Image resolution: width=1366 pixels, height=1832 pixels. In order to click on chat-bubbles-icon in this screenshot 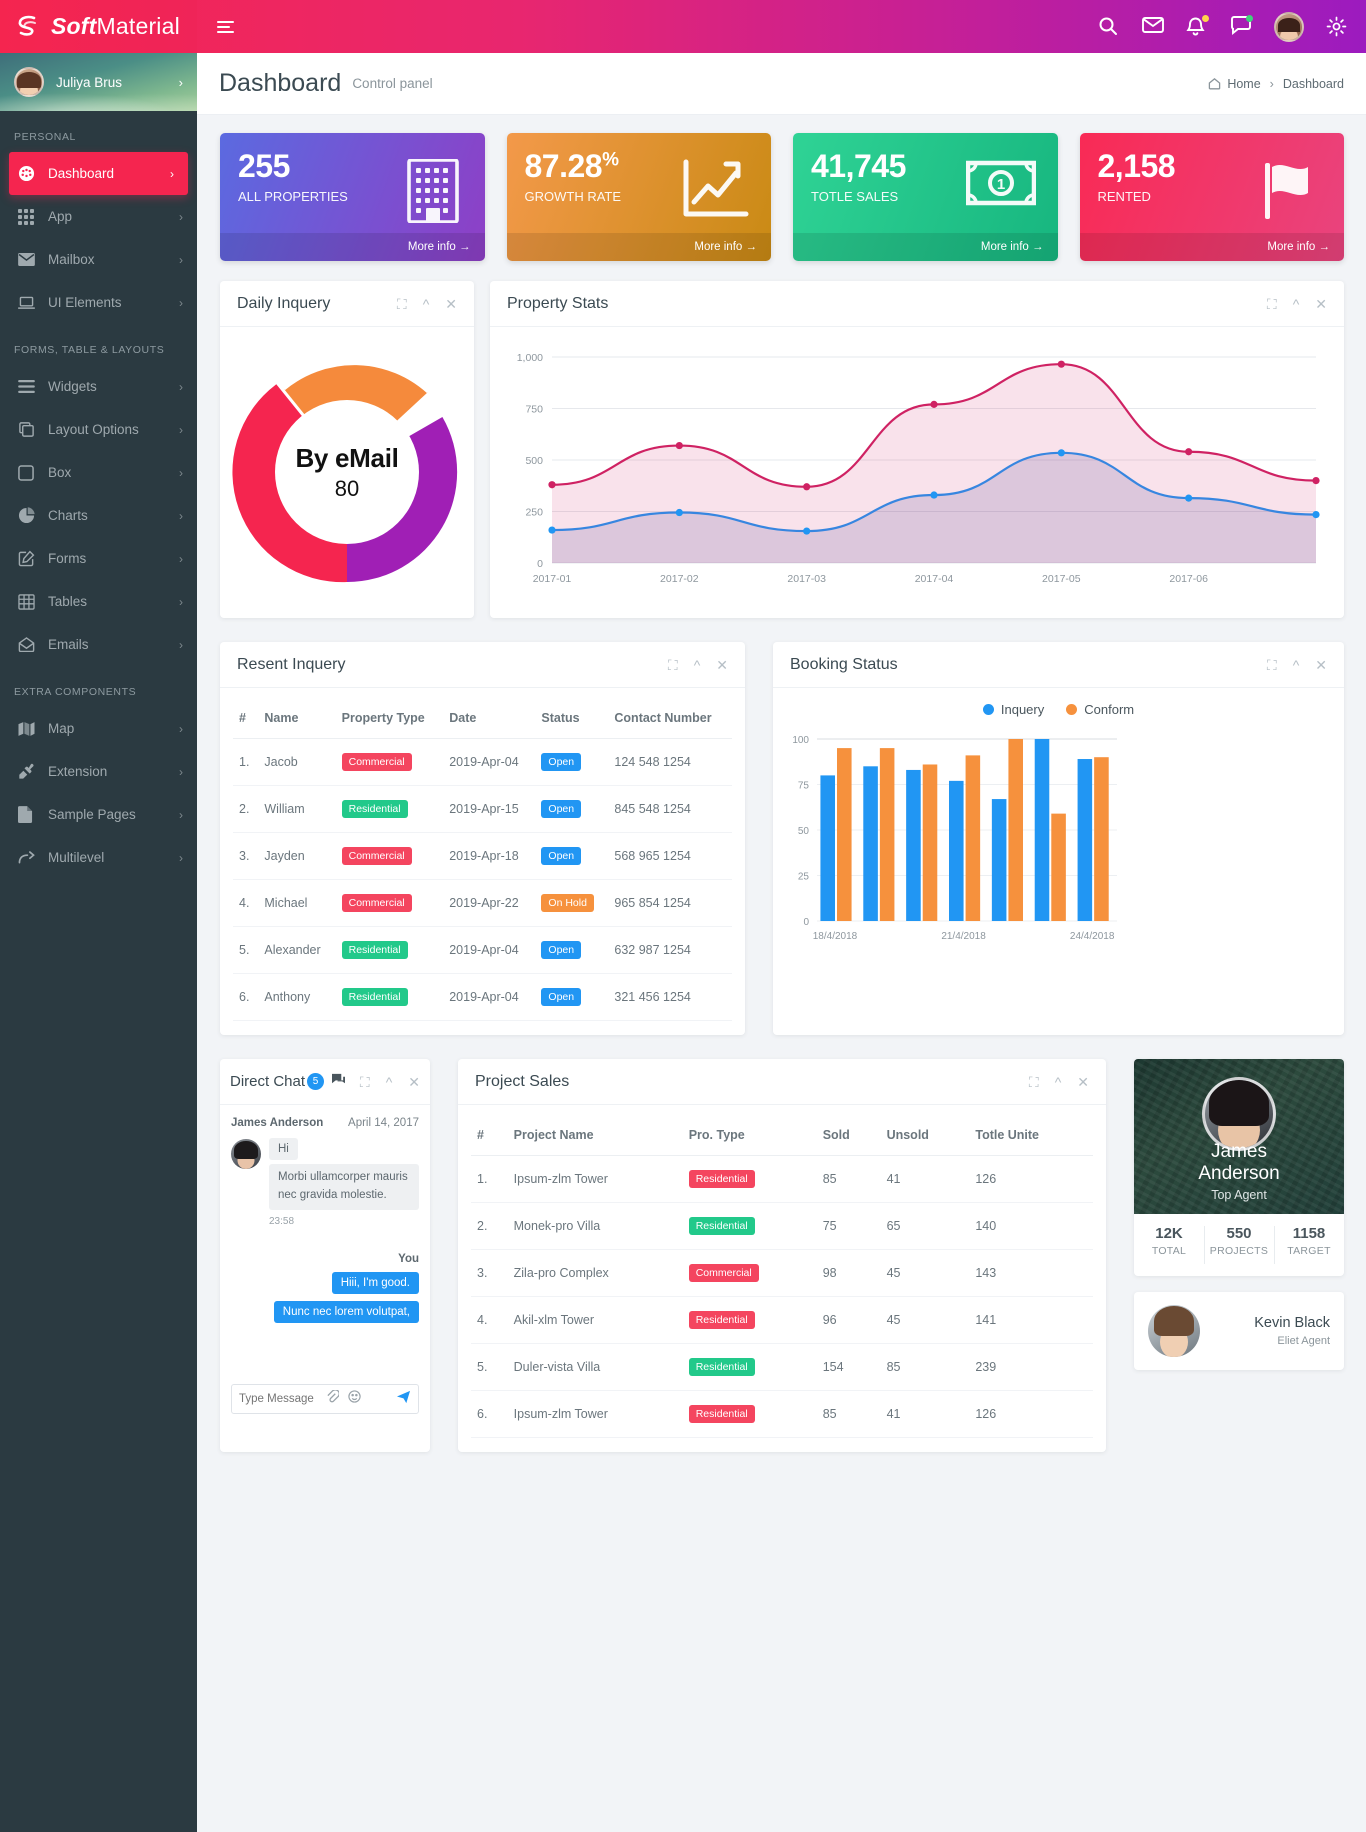, I will do `click(338, 1082)`.